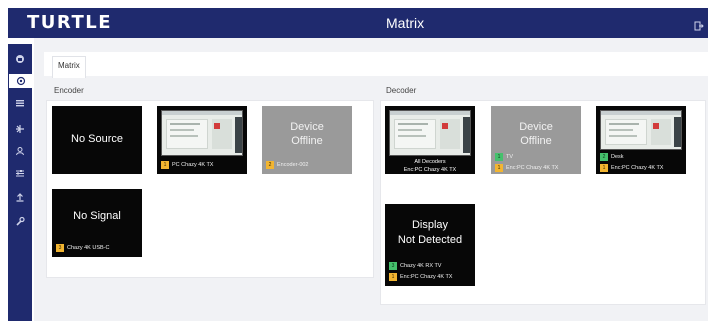 The height and width of the screenshot is (321, 708). What do you see at coordinates (20, 197) in the screenshot?
I see `upload-icon` at bounding box center [20, 197].